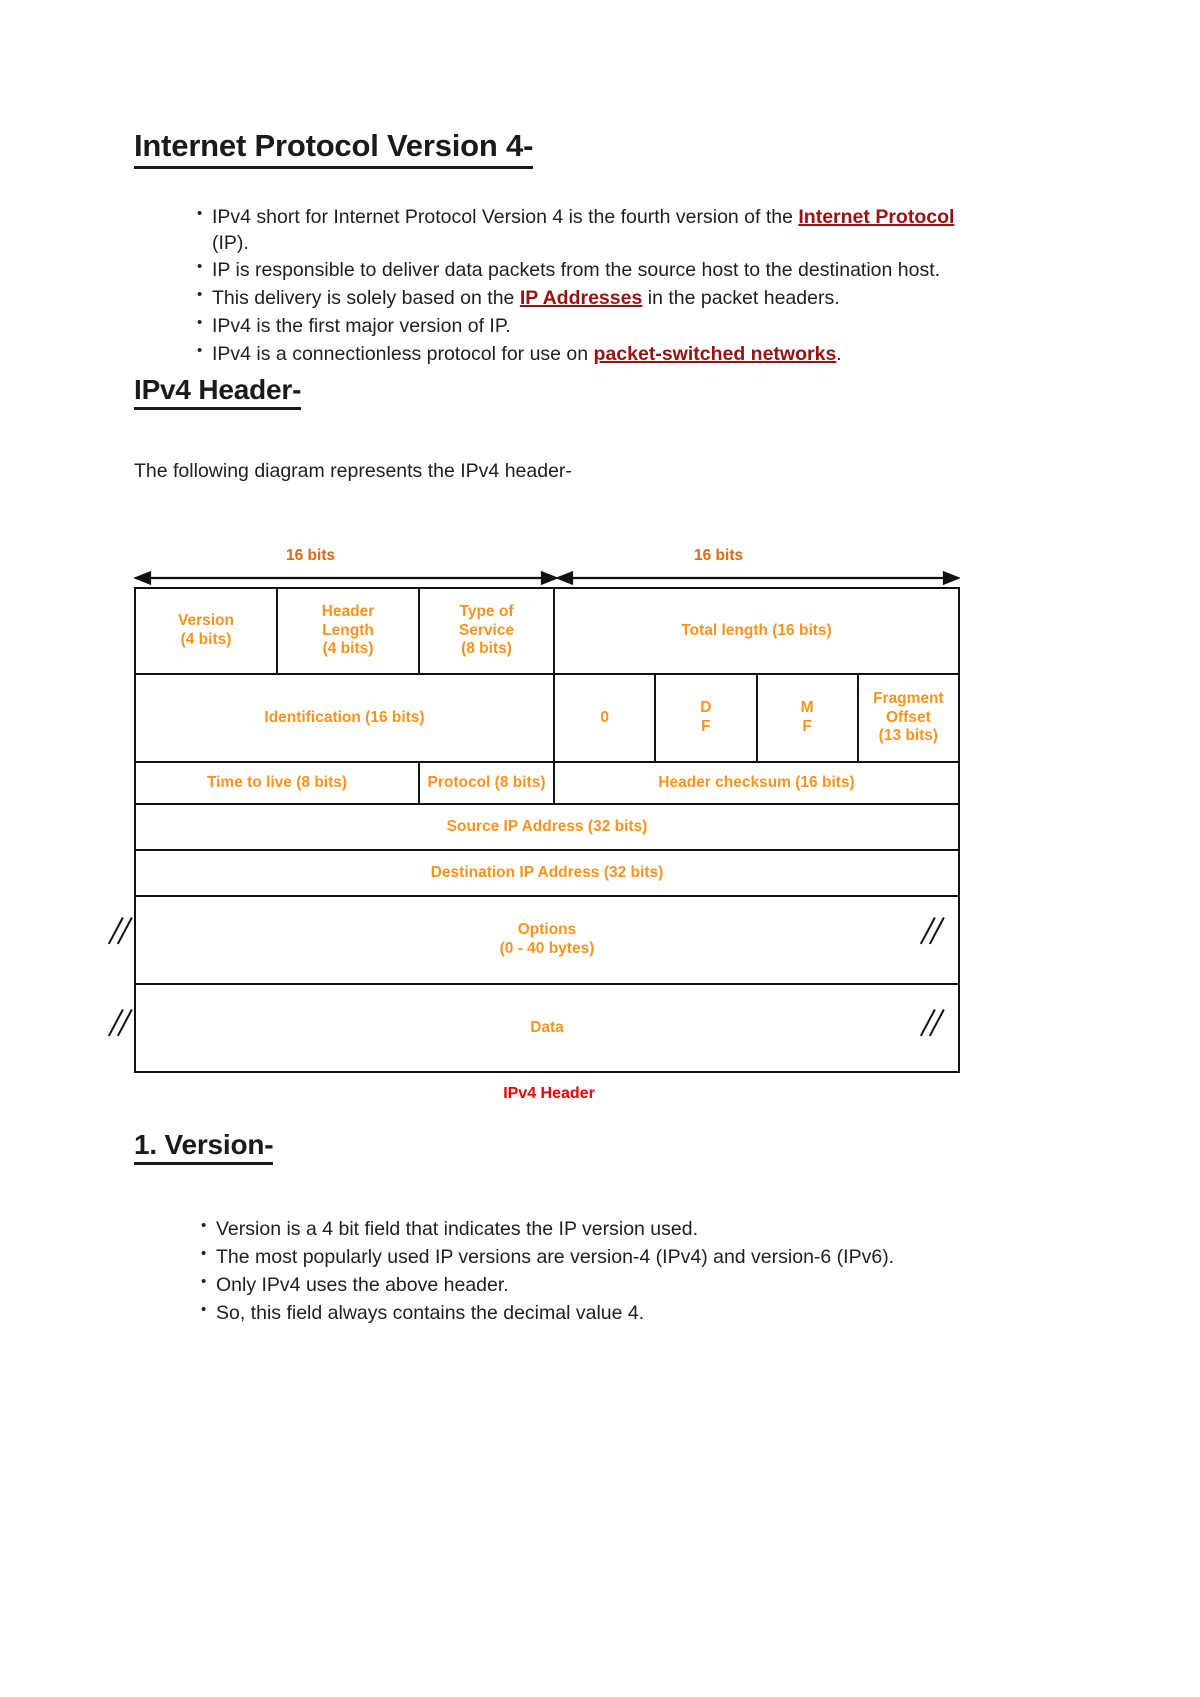 The image size is (1200, 1697). Describe the element at coordinates (333, 148) in the screenshot. I see `page-title: Internet Protocol Version 4-` at that location.